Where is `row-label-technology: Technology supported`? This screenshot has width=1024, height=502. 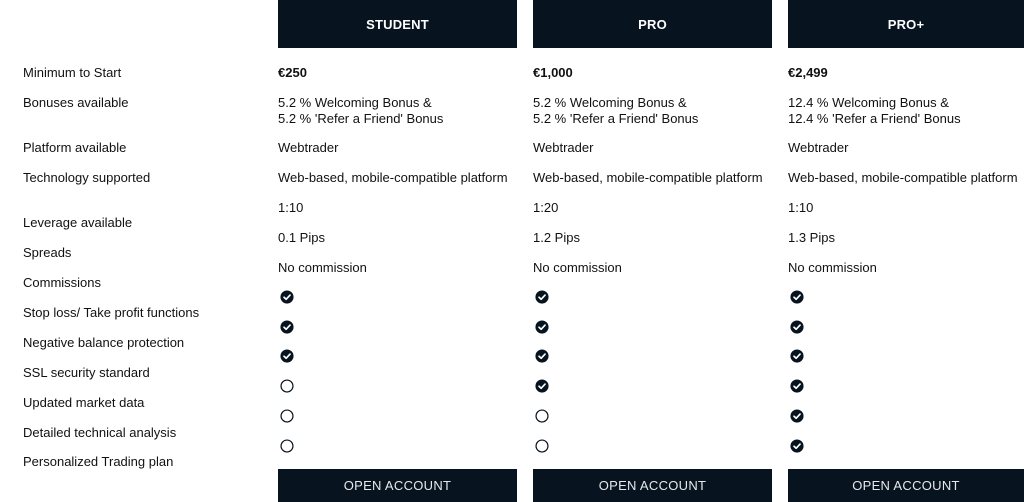 row-label-technology: Technology supported is located at coordinates (87, 177).